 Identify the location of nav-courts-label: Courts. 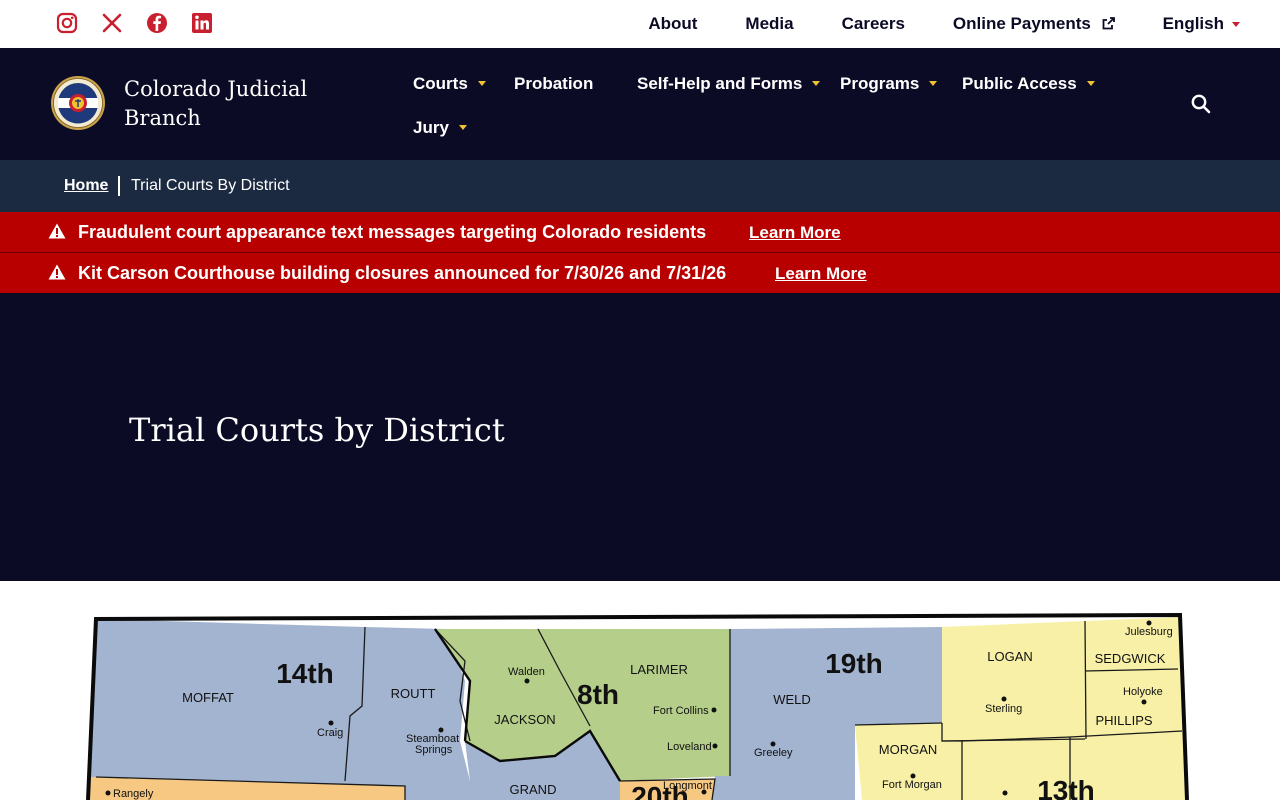
(440, 83).